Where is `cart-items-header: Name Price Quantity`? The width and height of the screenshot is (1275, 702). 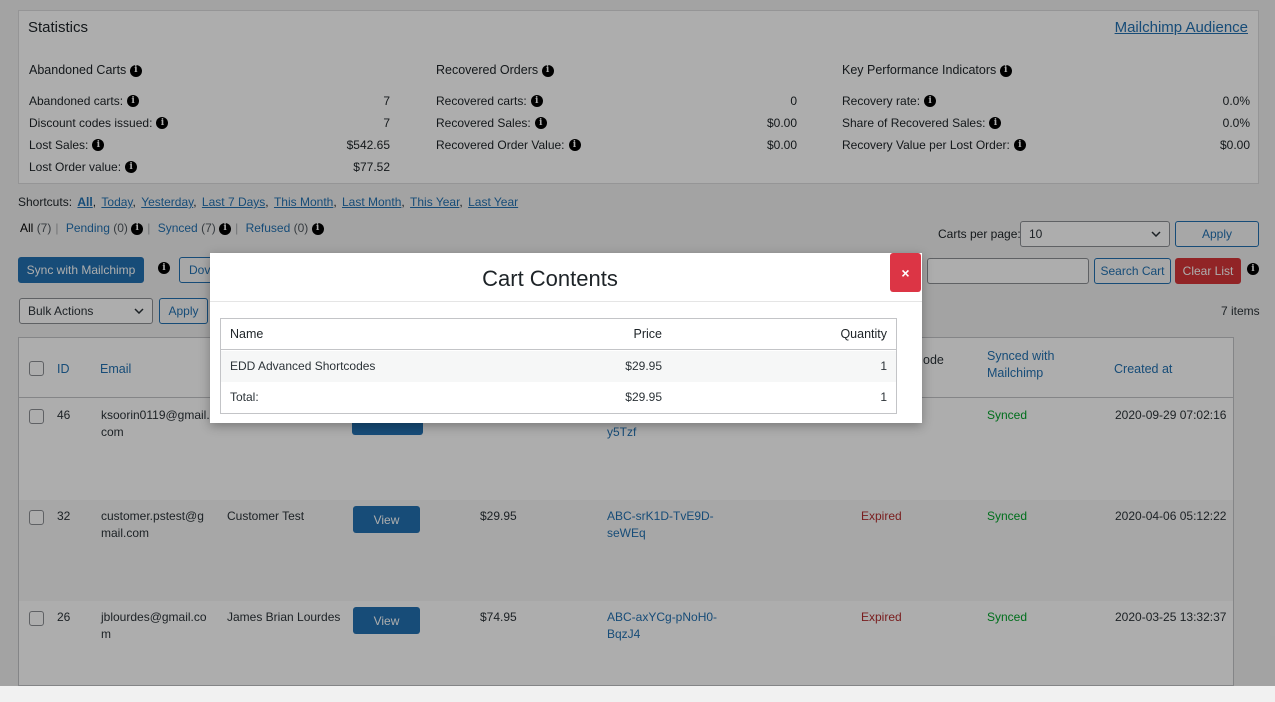 cart-items-header: Name Price Quantity is located at coordinates (558, 334).